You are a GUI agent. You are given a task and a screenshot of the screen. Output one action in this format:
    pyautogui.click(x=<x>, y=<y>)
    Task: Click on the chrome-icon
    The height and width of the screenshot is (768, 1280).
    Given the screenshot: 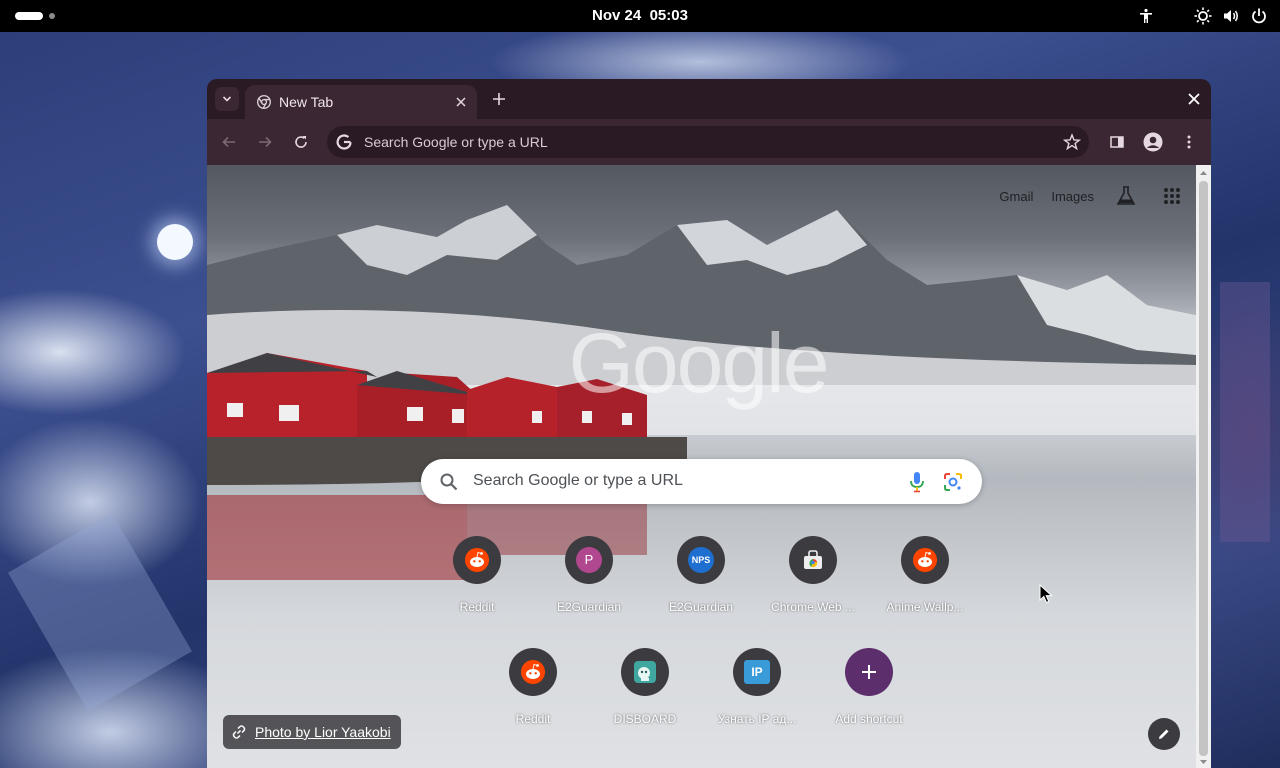 What is the action you would take?
    pyautogui.click(x=264, y=102)
    